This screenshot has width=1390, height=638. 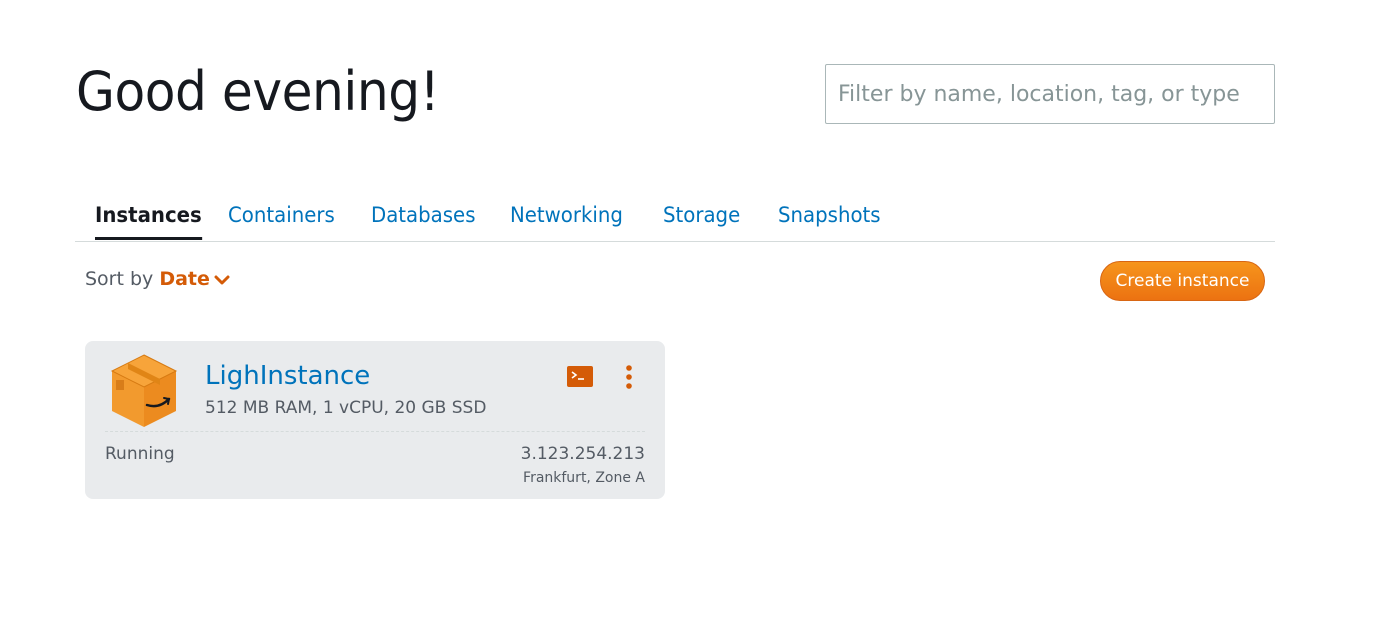 I want to click on sort-label: Sort by, so click(x=119, y=279).